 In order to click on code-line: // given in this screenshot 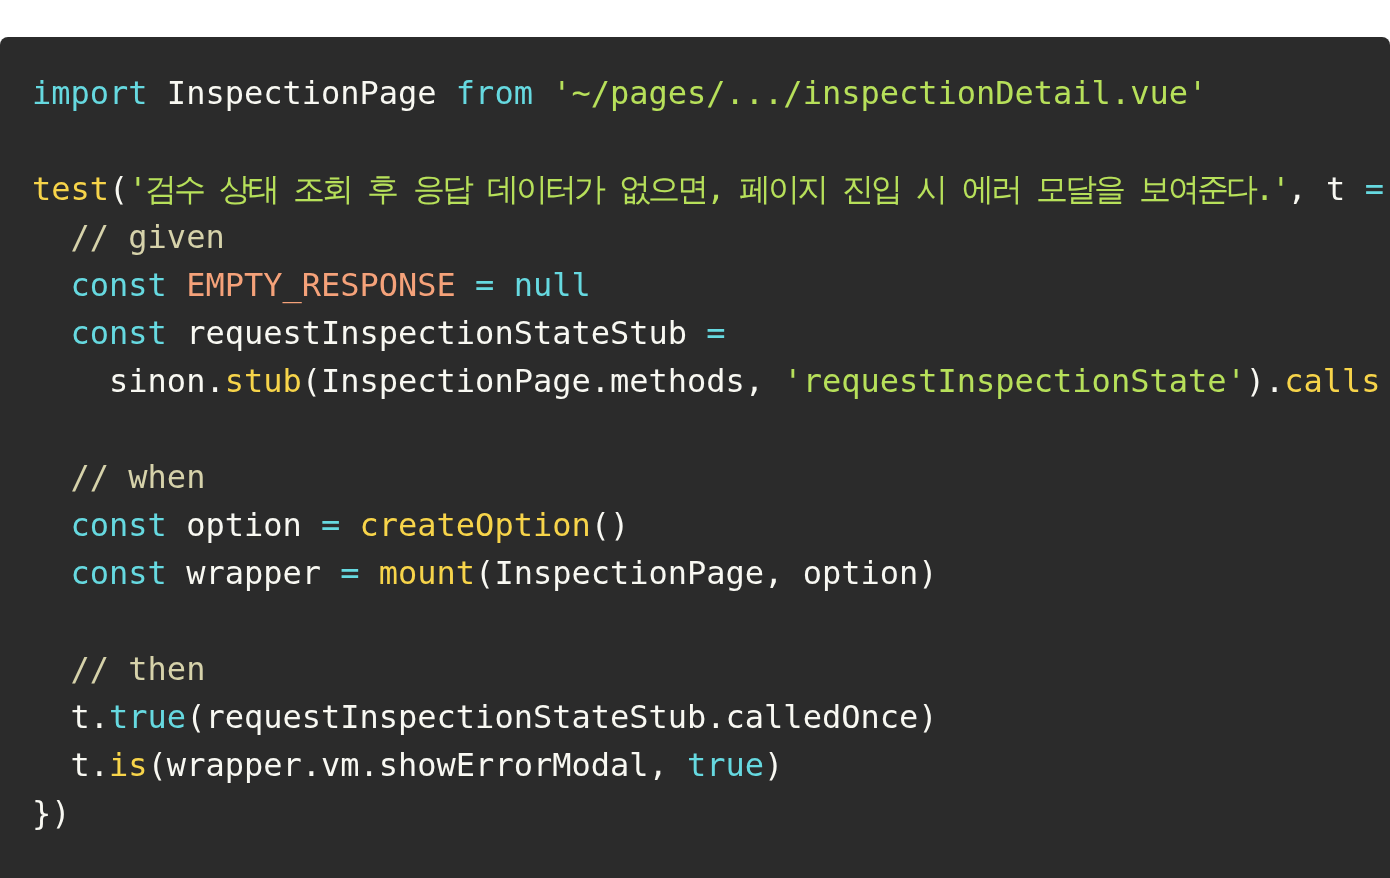, I will do `click(147, 237)`.